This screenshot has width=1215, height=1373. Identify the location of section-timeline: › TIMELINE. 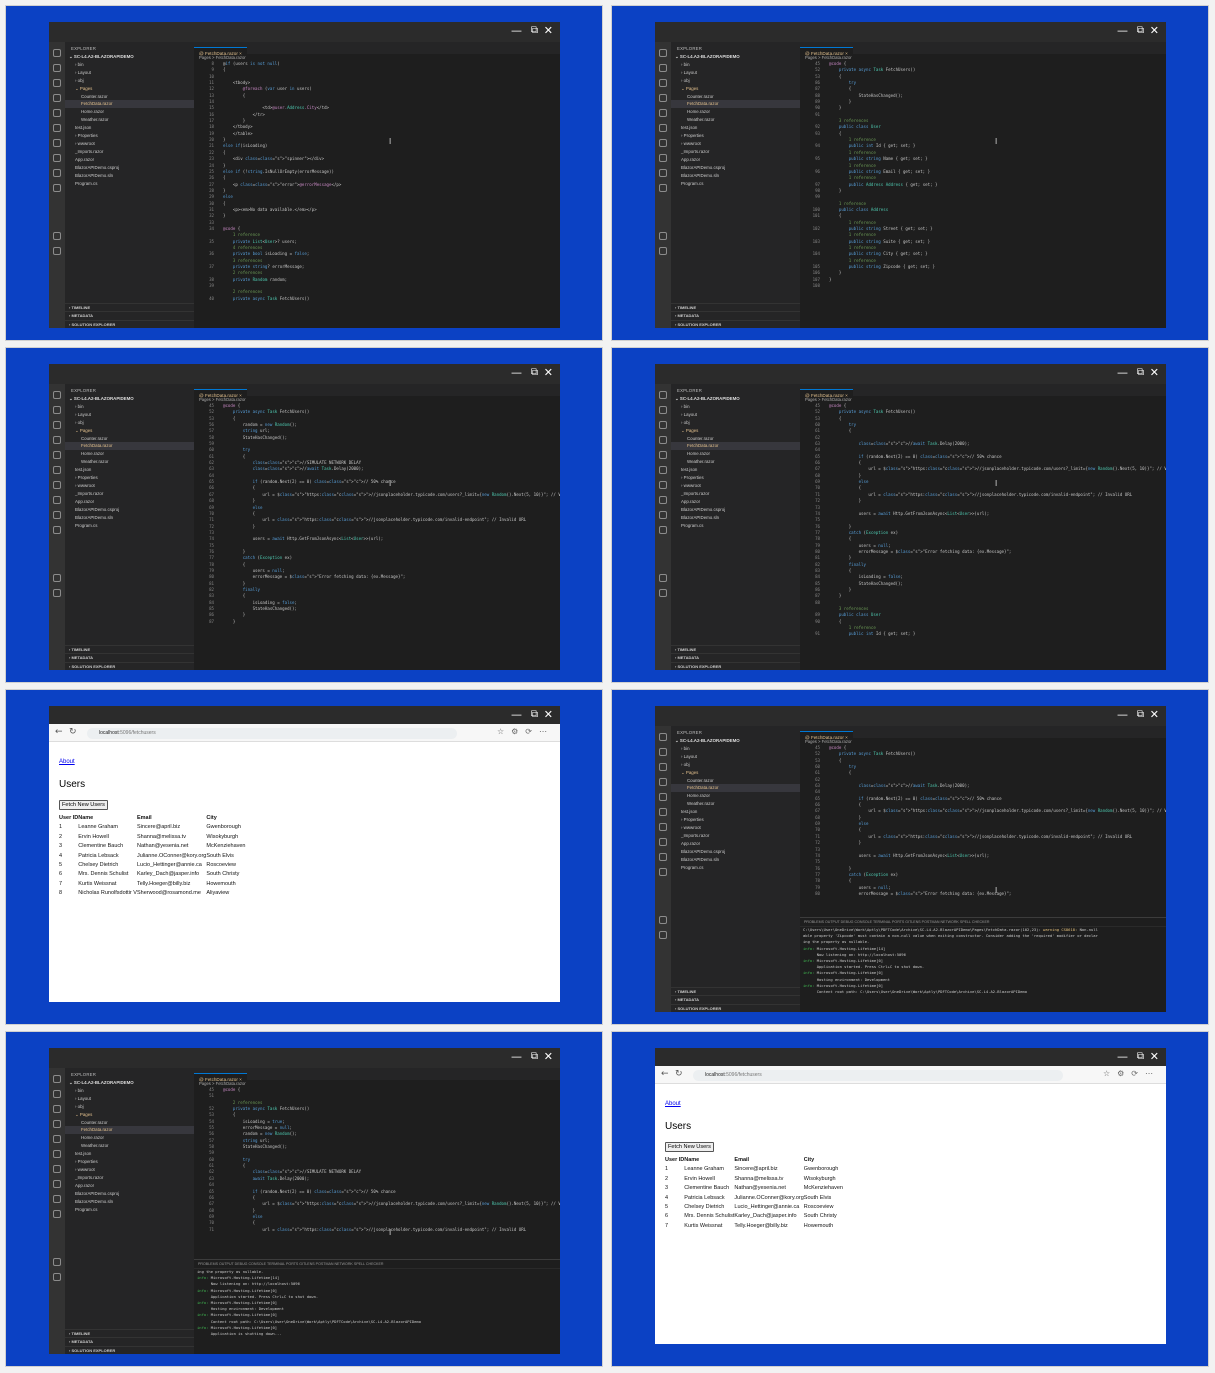
(129, 1333).